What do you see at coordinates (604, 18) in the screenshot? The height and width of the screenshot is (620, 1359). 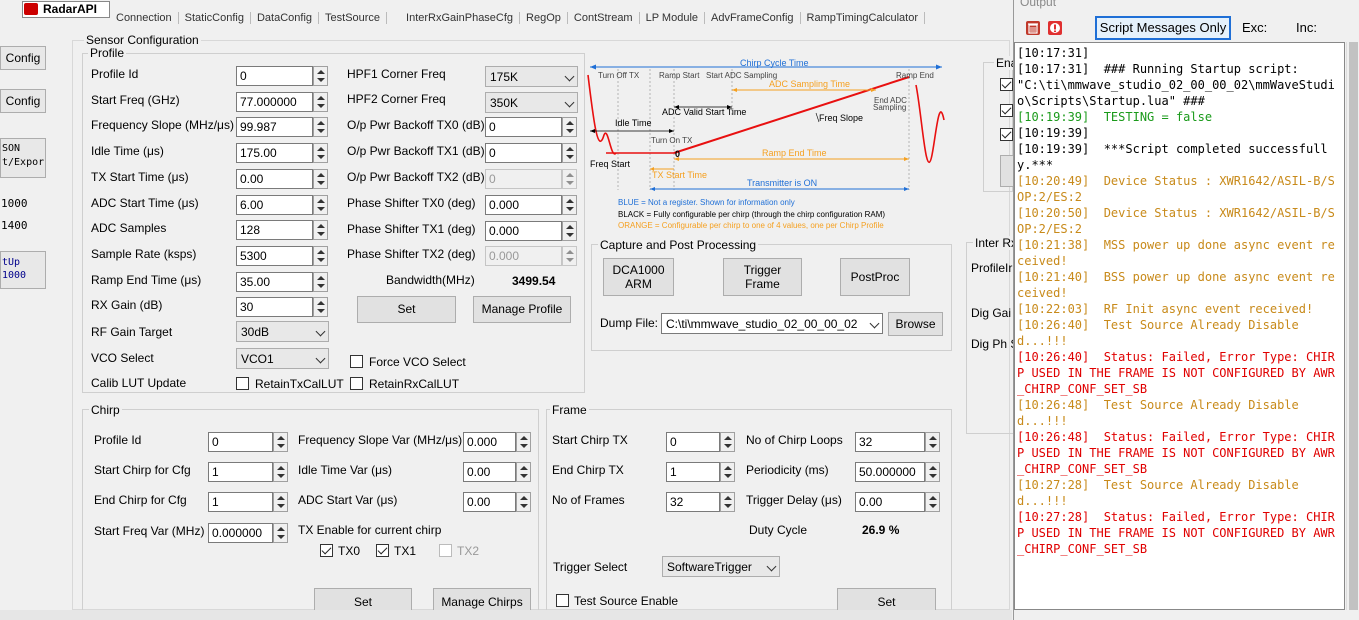 I see `tab-7: ContStream` at bounding box center [604, 18].